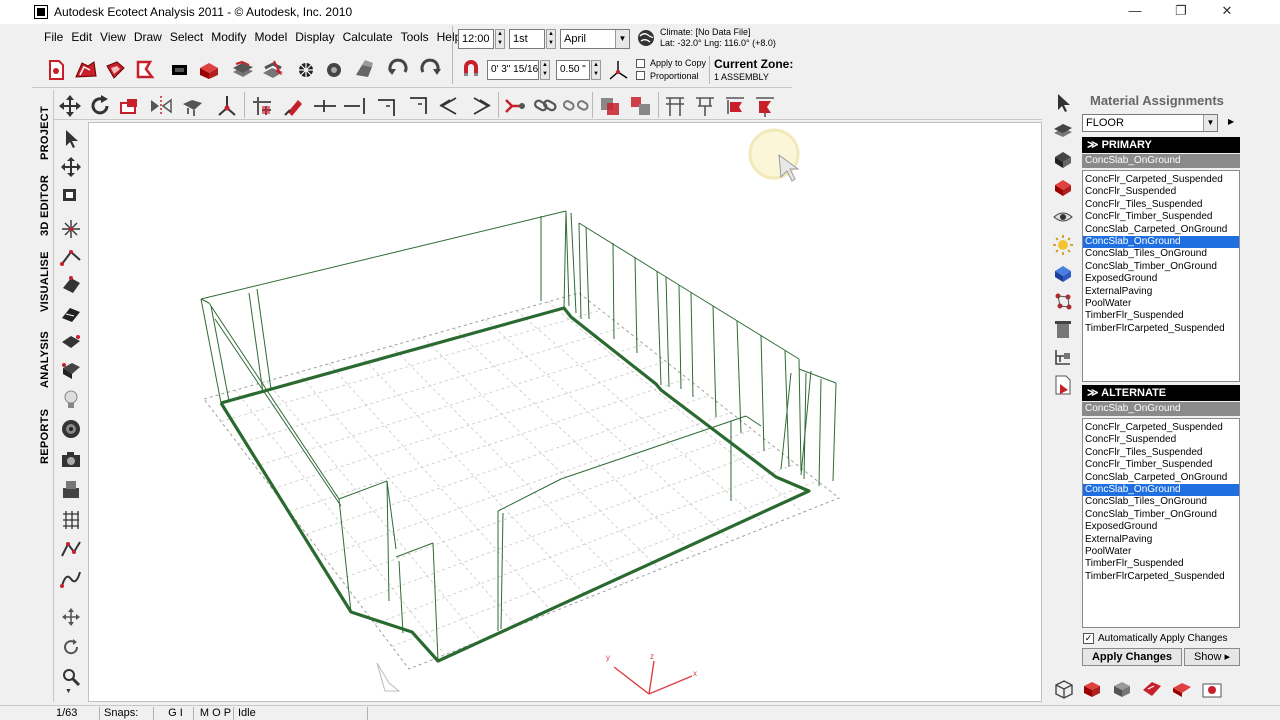 This screenshot has height=720, width=1280. What do you see at coordinates (71, 167) in the screenshot?
I see `pan-icon` at bounding box center [71, 167].